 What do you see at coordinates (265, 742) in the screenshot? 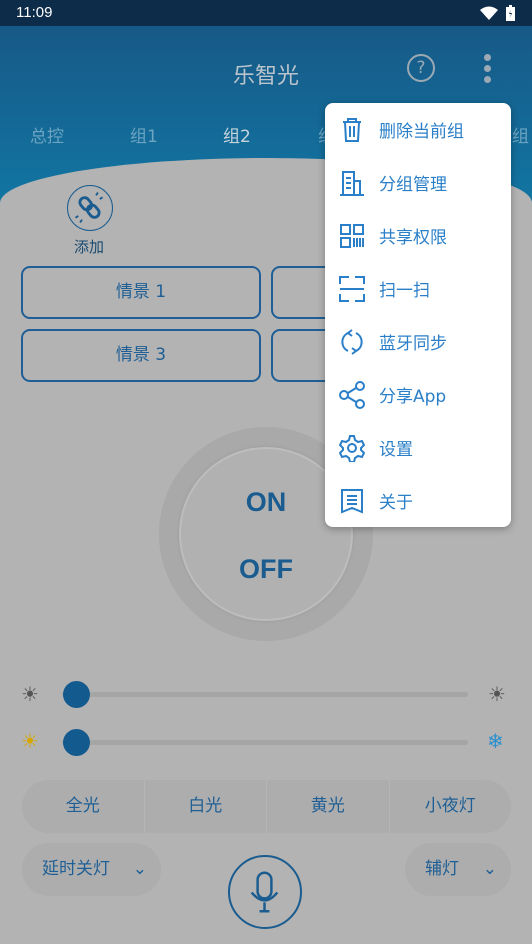
I see `color-temp-slider` at bounding box center [265, 742].